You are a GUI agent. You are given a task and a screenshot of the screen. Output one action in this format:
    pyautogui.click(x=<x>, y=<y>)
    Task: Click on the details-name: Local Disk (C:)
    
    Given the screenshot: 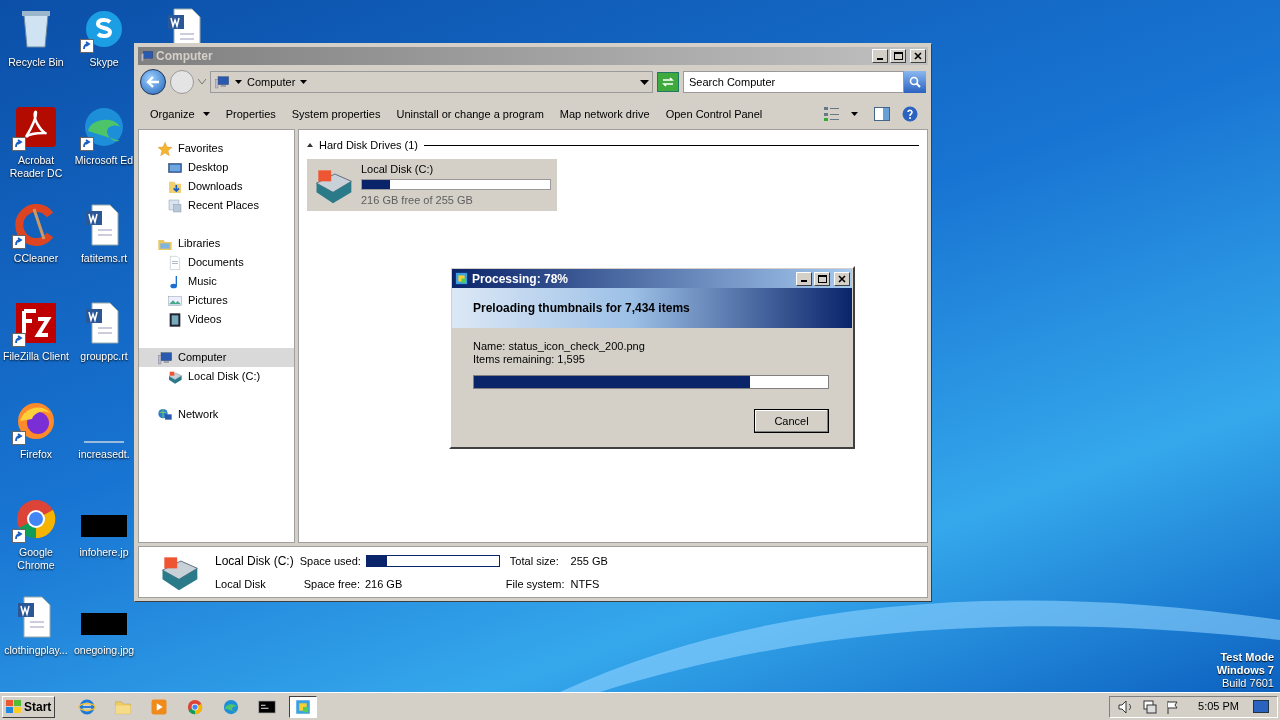 What is the action you would take?
    pyautogui.click(x=254, y=561)
    